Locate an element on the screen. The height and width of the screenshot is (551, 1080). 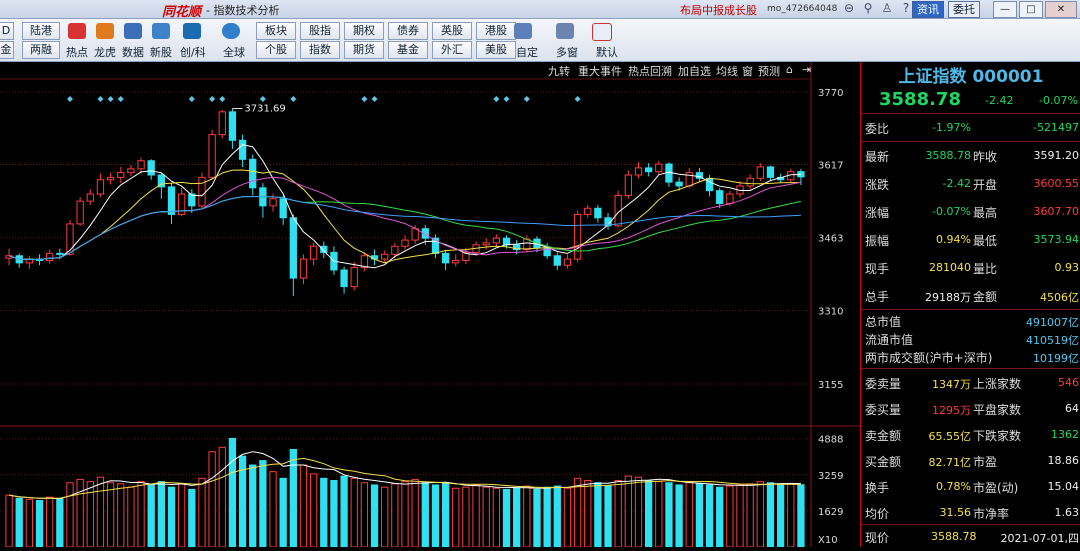
btn-stock-index: 股指 is located at coordinates (320, 31).